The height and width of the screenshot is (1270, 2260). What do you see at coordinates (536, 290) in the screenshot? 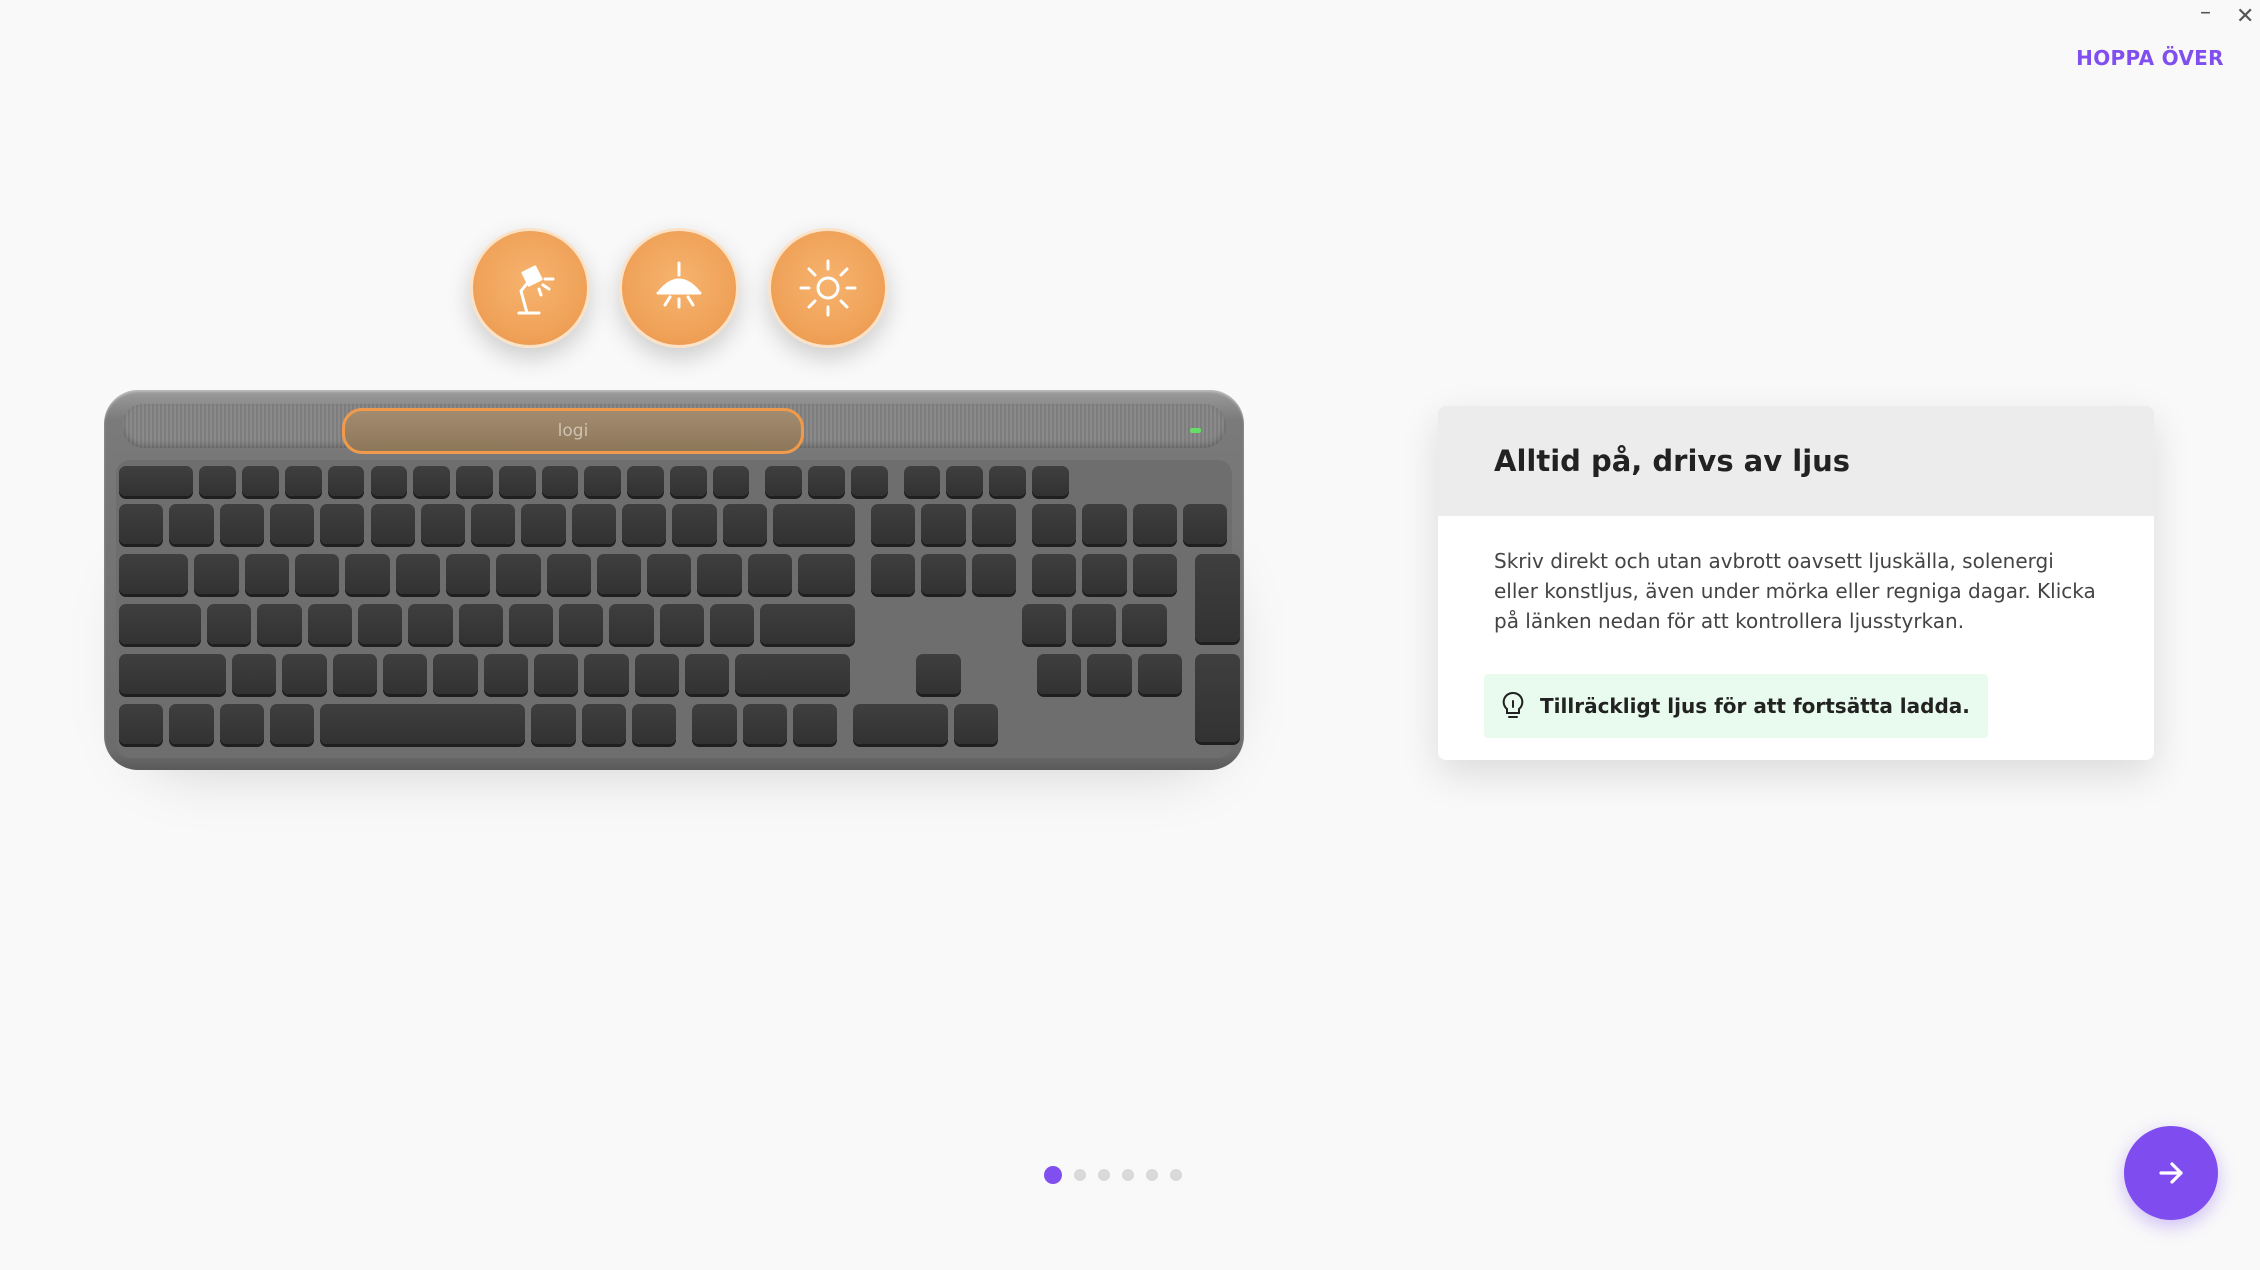
I see `desk-lamp-icon` at bounding box center [536, 290].